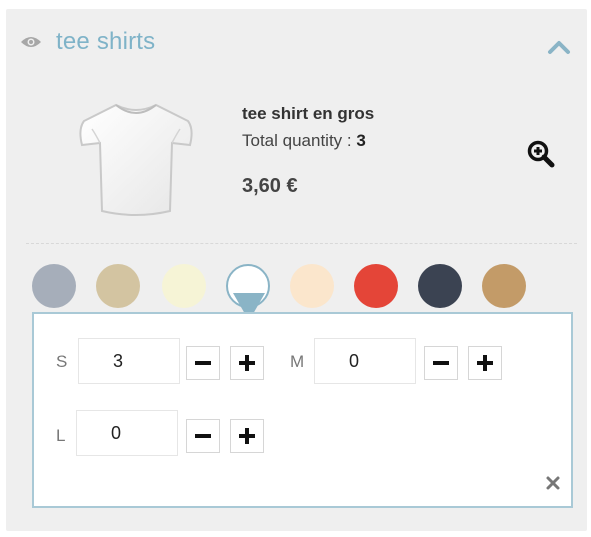 Image resolution: width=591 pixels, height=537 pixels. What do you see at coordinates (247, 436) in the screenshot?
I see `size-l-increment-button` at bounding box center [247, 436].